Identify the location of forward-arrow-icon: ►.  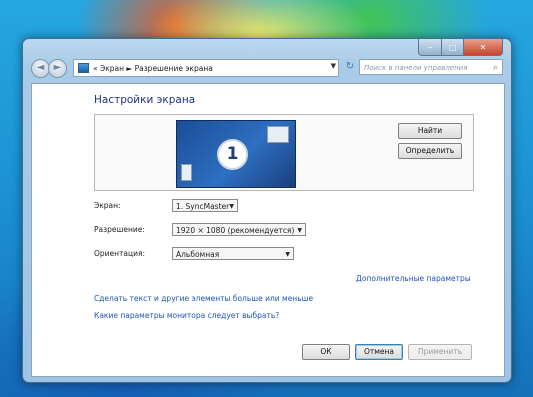
(57, 68).